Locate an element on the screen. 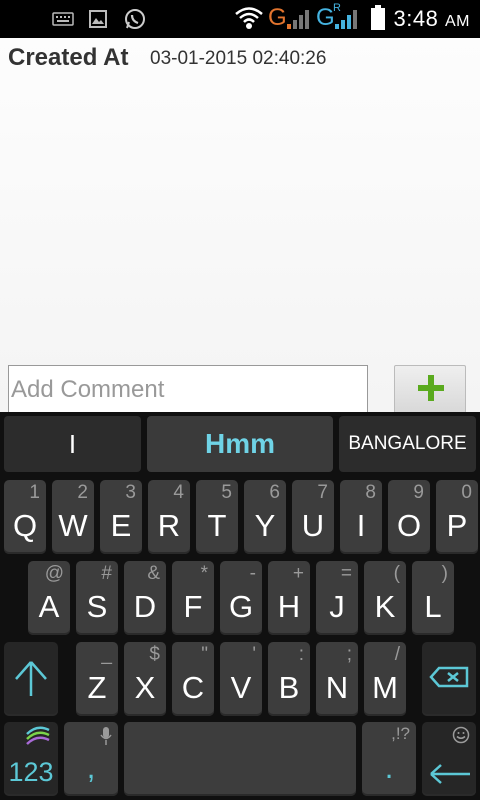  key-a: @ A is located at coordinates (49, 598).